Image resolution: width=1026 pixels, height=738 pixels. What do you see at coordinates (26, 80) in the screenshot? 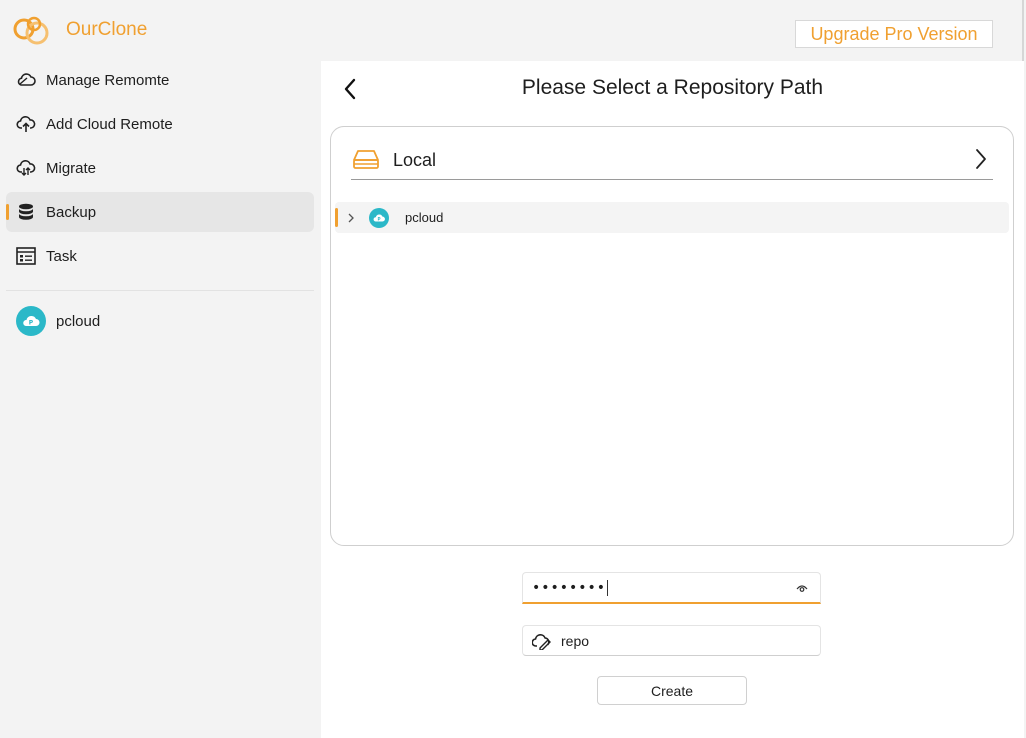
I see `cloud-outline-icon` at bounding box center [26, 80].